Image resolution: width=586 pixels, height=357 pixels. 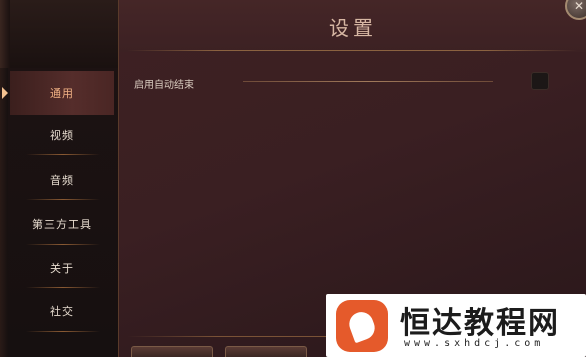 I want to click on sidebar-item-social: 社交, so click(x=62, y=311).